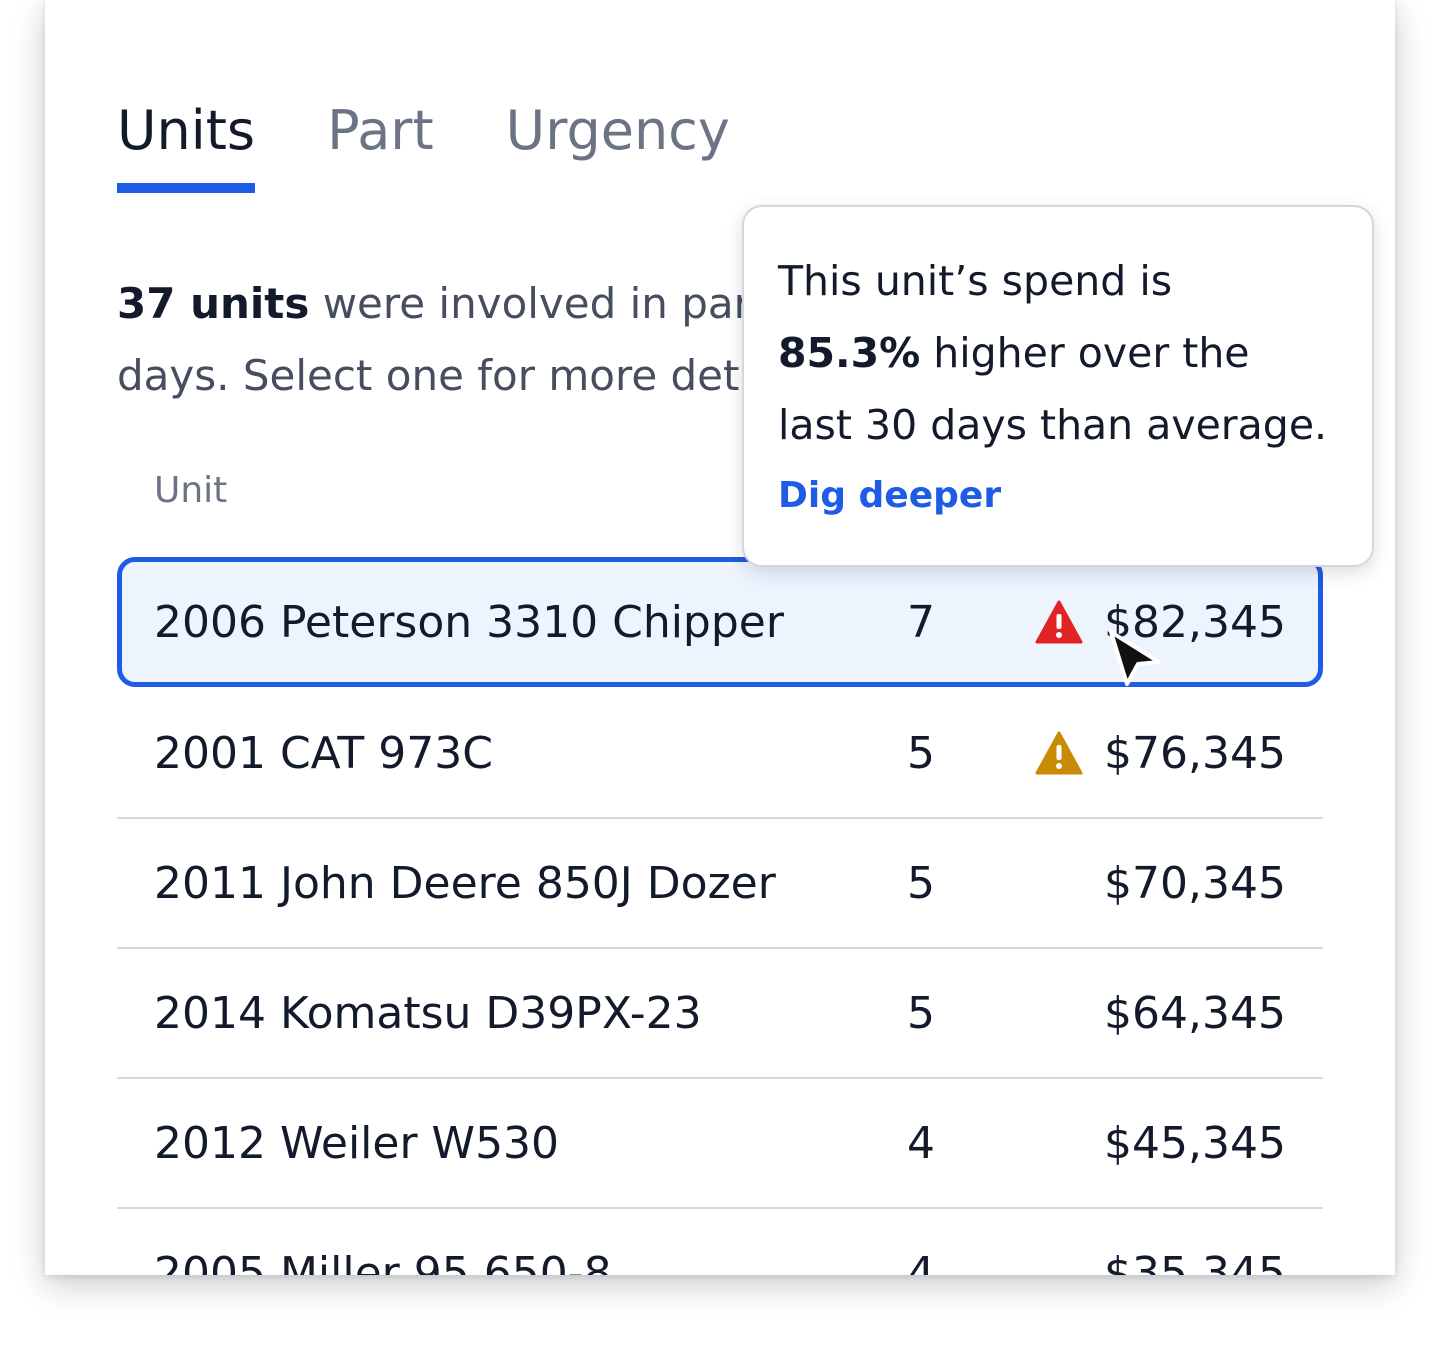  Describe the element at coordinates (720, 754) in the screenshot. I see `table-row: 2001 CAT 973C 5 $76,345` at that location.